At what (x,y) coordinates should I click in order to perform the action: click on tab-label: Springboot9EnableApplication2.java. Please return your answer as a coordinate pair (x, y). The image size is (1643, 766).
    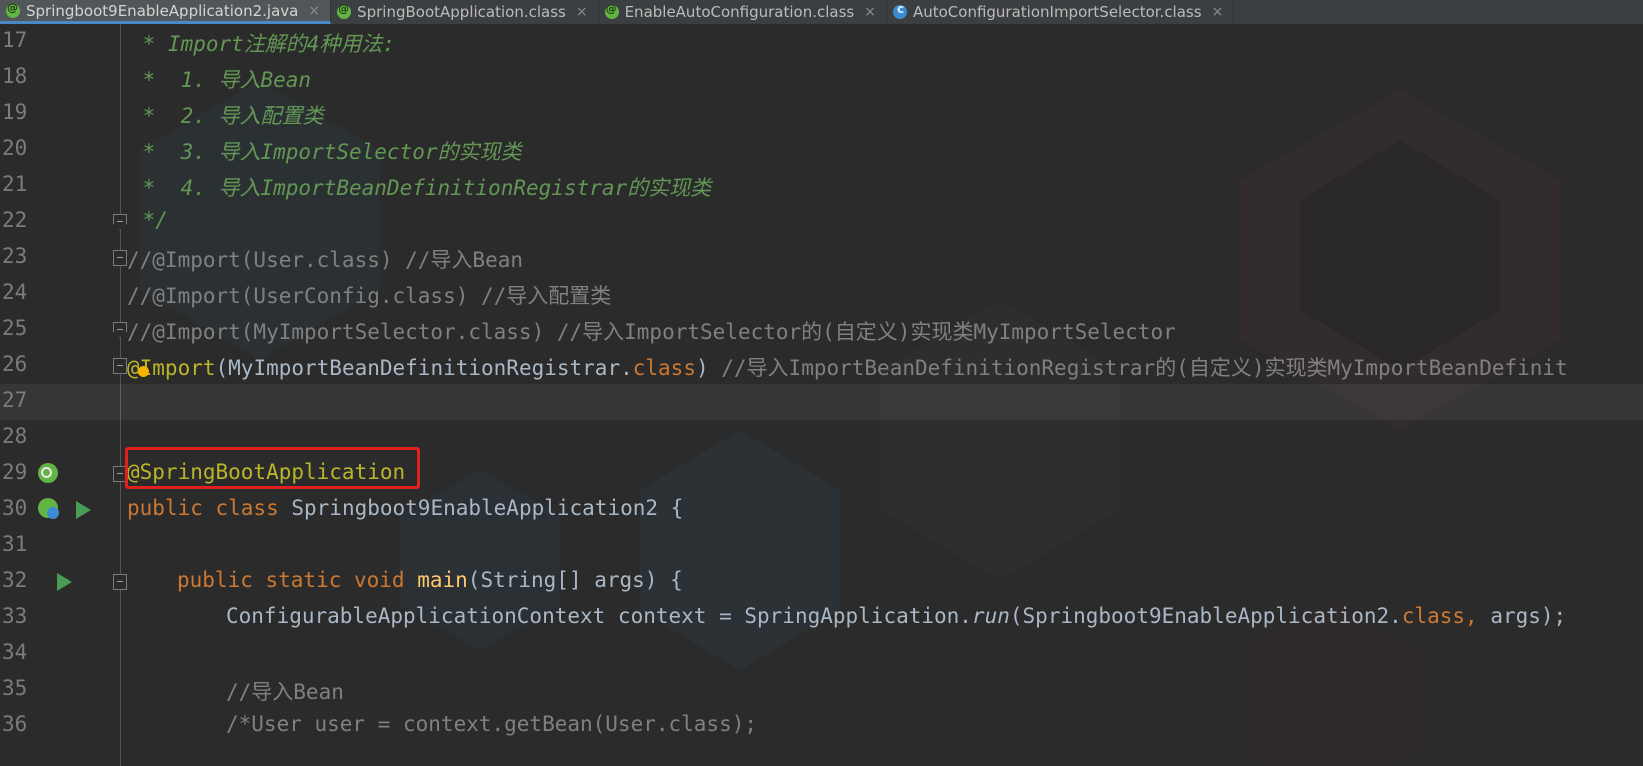
    Looking at the image, I should click on (162, 10).